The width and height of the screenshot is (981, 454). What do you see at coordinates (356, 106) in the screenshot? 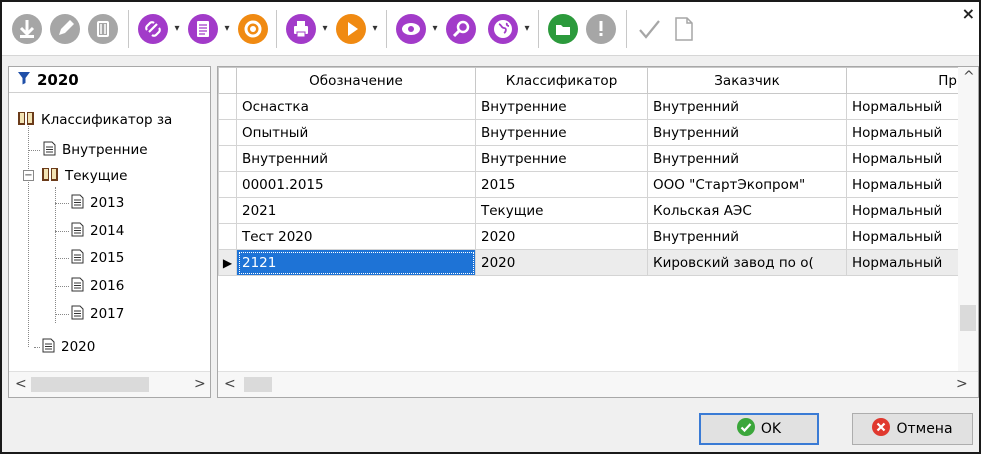
I see `table-cell: Оснастка` at bounding box center [356, 106].